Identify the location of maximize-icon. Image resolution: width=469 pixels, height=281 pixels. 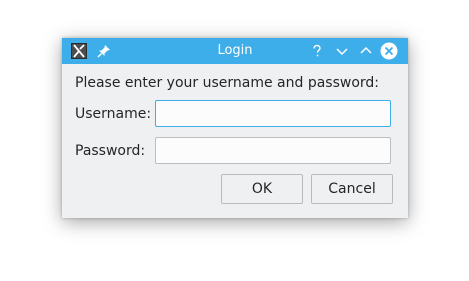
(366, 51).